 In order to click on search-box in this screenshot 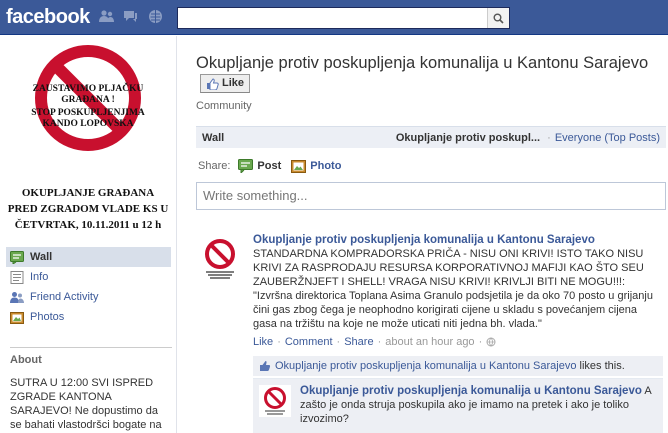, I will do `click(343, 18)`.